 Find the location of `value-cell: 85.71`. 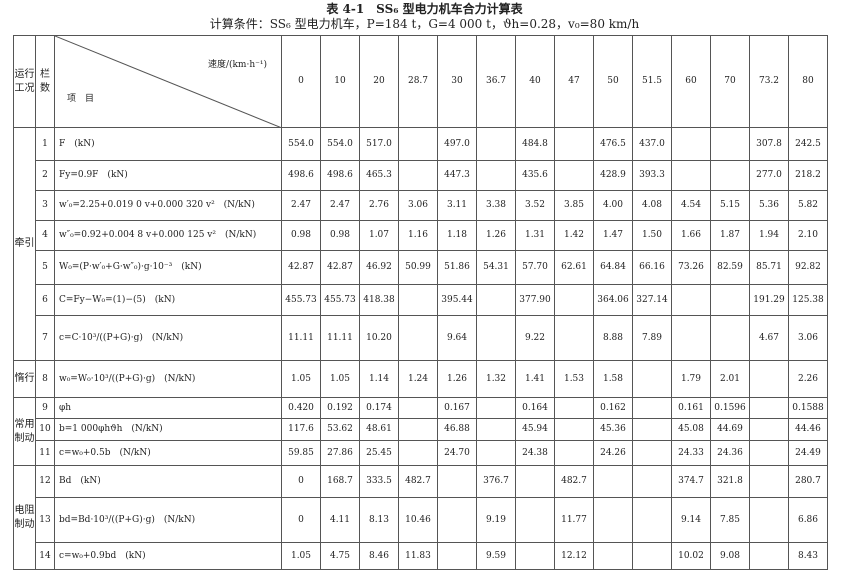

value-cell: 85.71 is located at coordinates (769, 267).